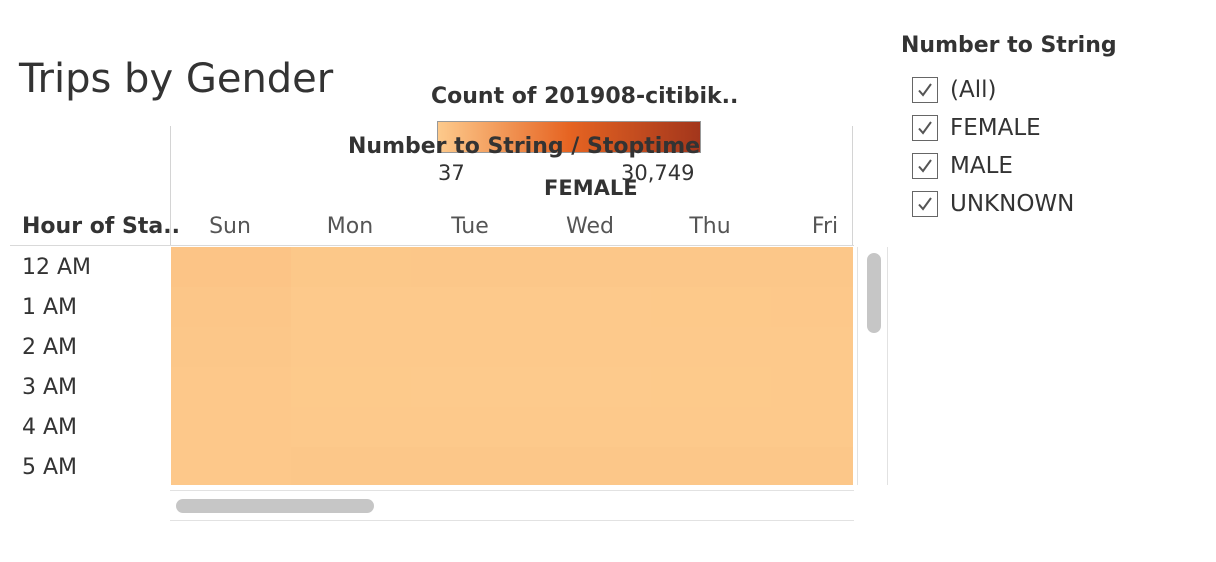  What do you see at coordinates (585, 96) in the screenshot?
I see `legend-title: Count of 201908-citibik..` at bounding box center [585, 96].